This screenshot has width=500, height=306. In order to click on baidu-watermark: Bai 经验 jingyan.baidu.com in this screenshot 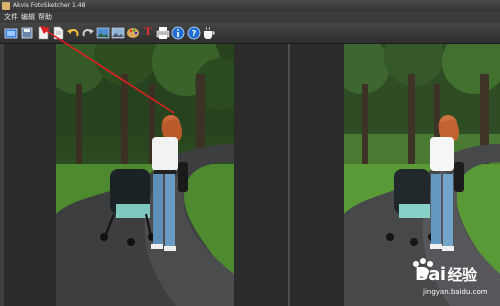, I will do `click(441, 279)`.